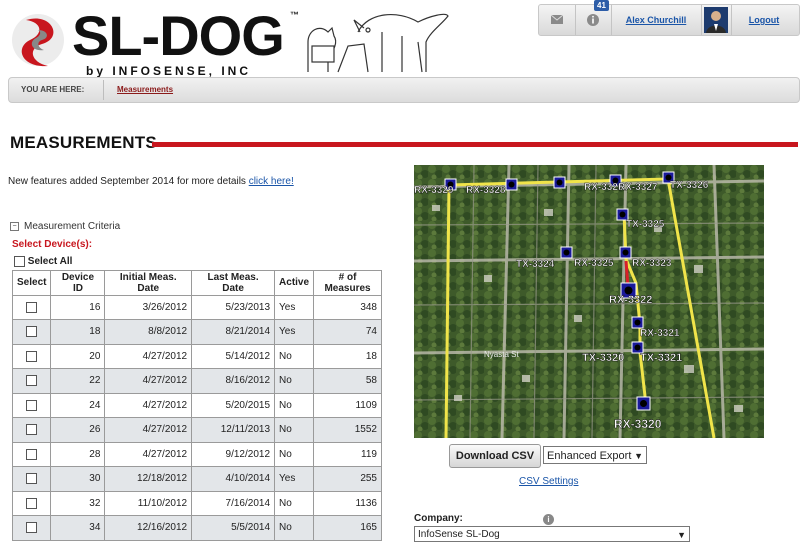 This screenshot has height=548, width=800. What do you see at coordinates (65, 226) in the screenshot?
I see `criteria-header: − Measurement Criteria` at bounding box center [65, 226].